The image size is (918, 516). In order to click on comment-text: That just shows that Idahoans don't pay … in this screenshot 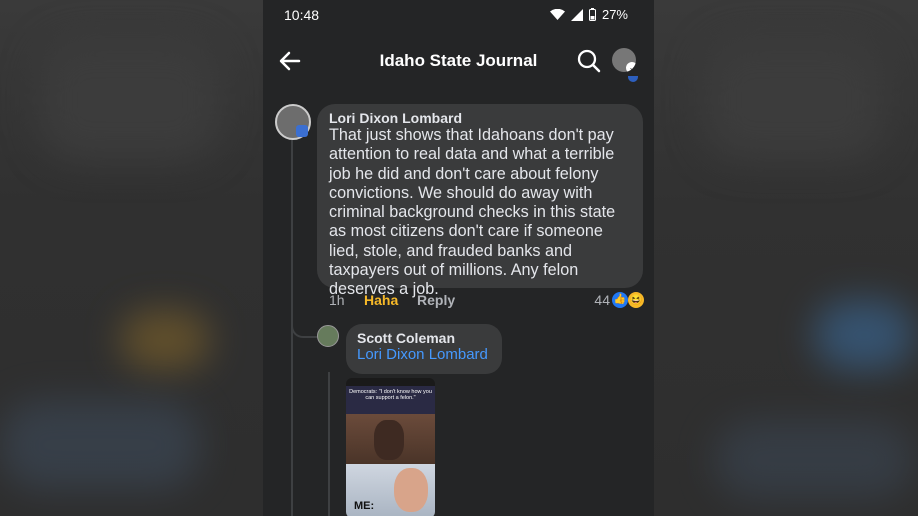, I will do `click(472, 212)`.